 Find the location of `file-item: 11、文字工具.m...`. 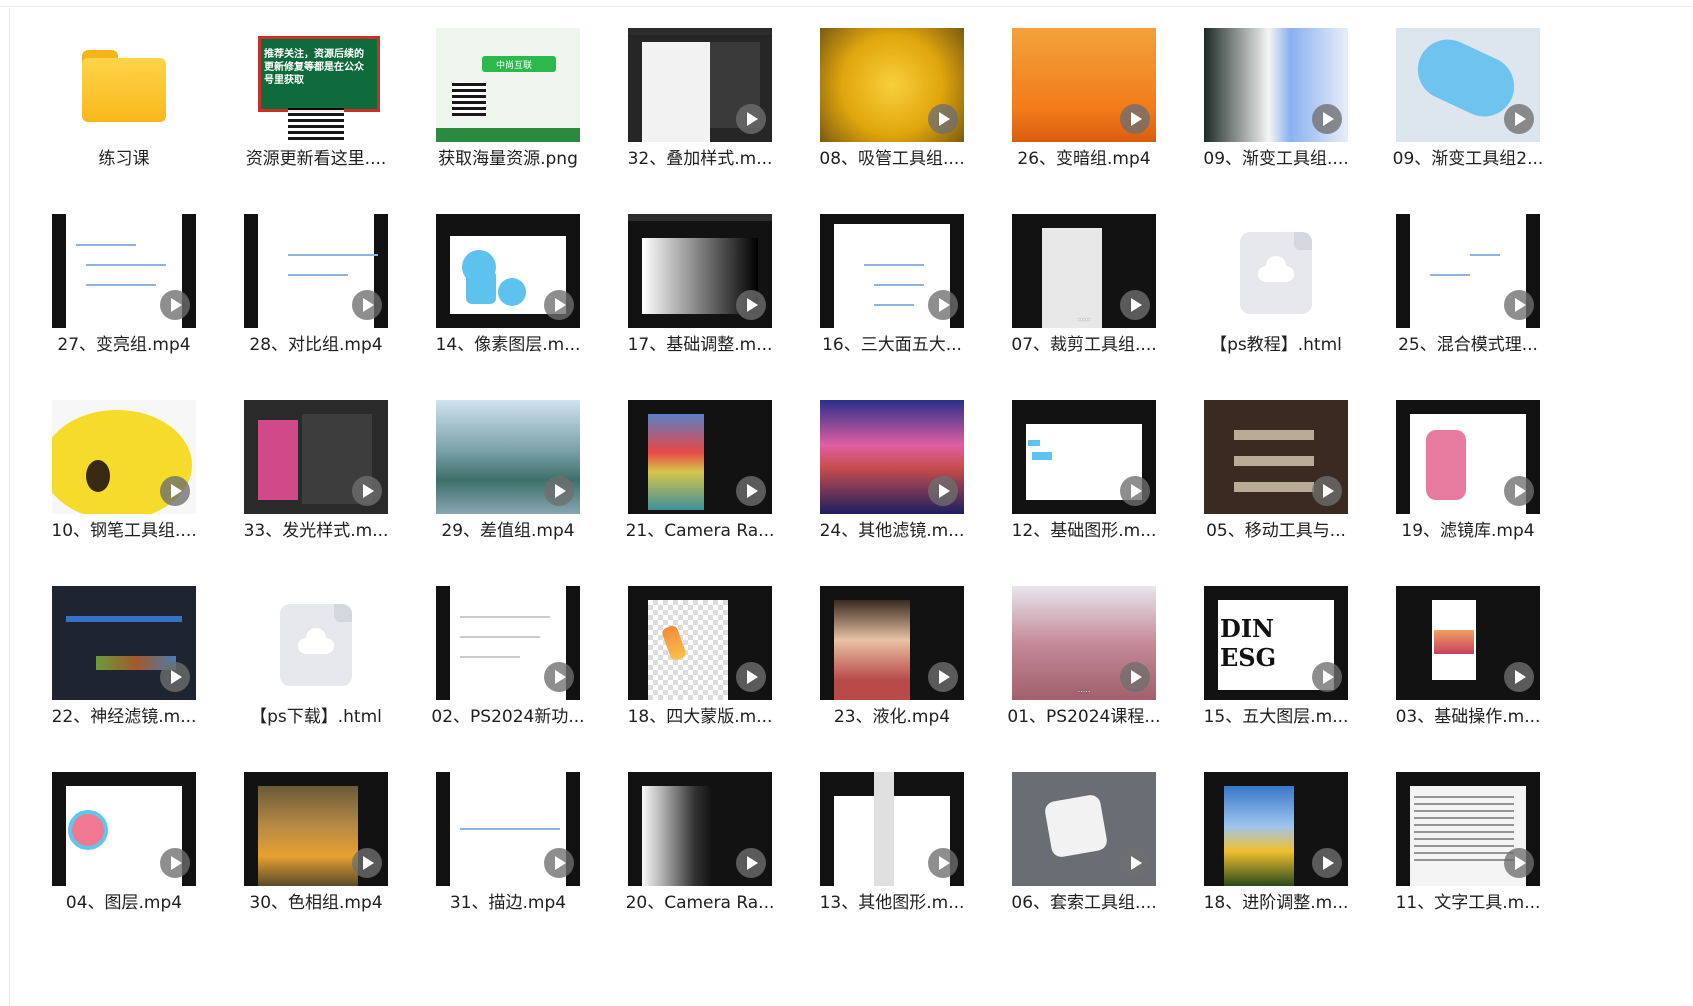

file-item: 11、文字工具.m... is located at coordinates (1468, 865).